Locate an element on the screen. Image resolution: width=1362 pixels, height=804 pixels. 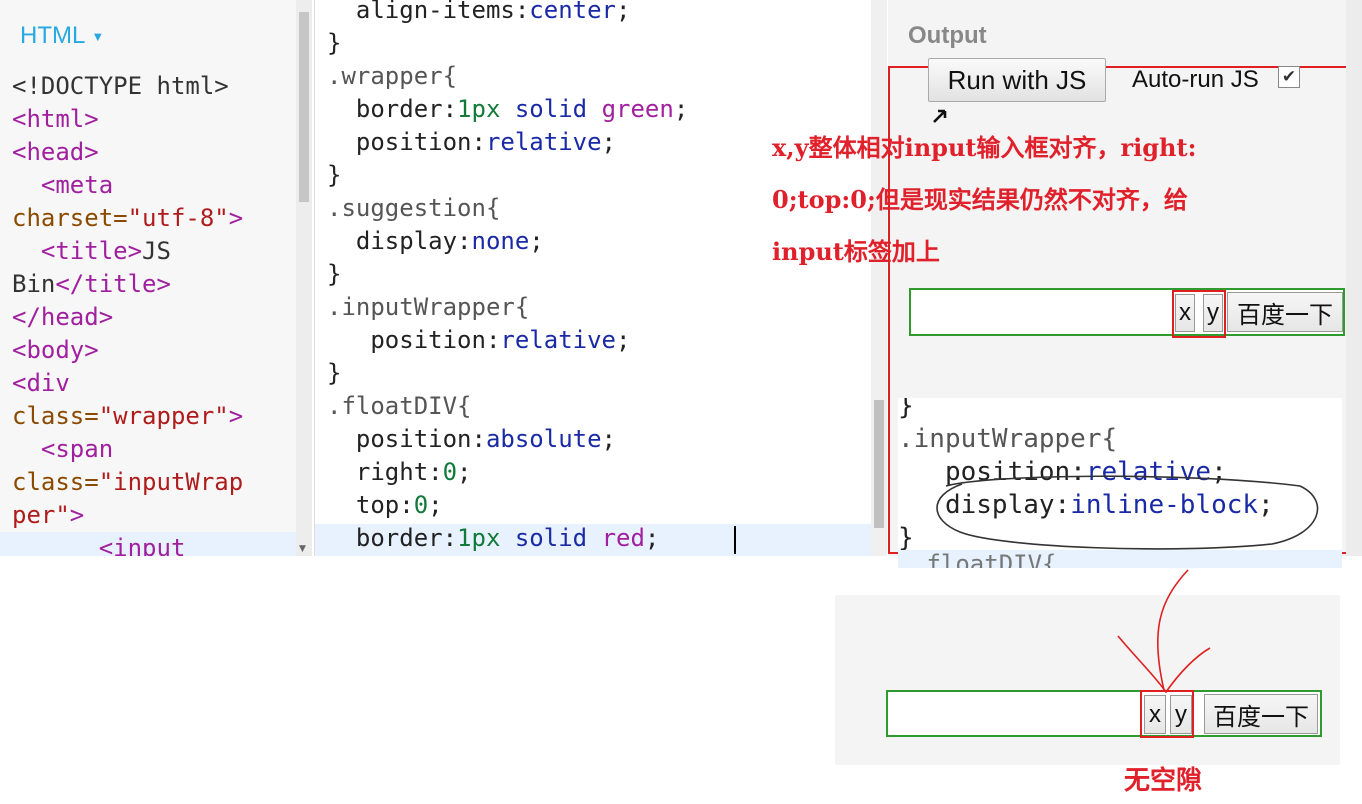
result-demo-panel: x y 百度一下 is located at coordinates (1087, 680).